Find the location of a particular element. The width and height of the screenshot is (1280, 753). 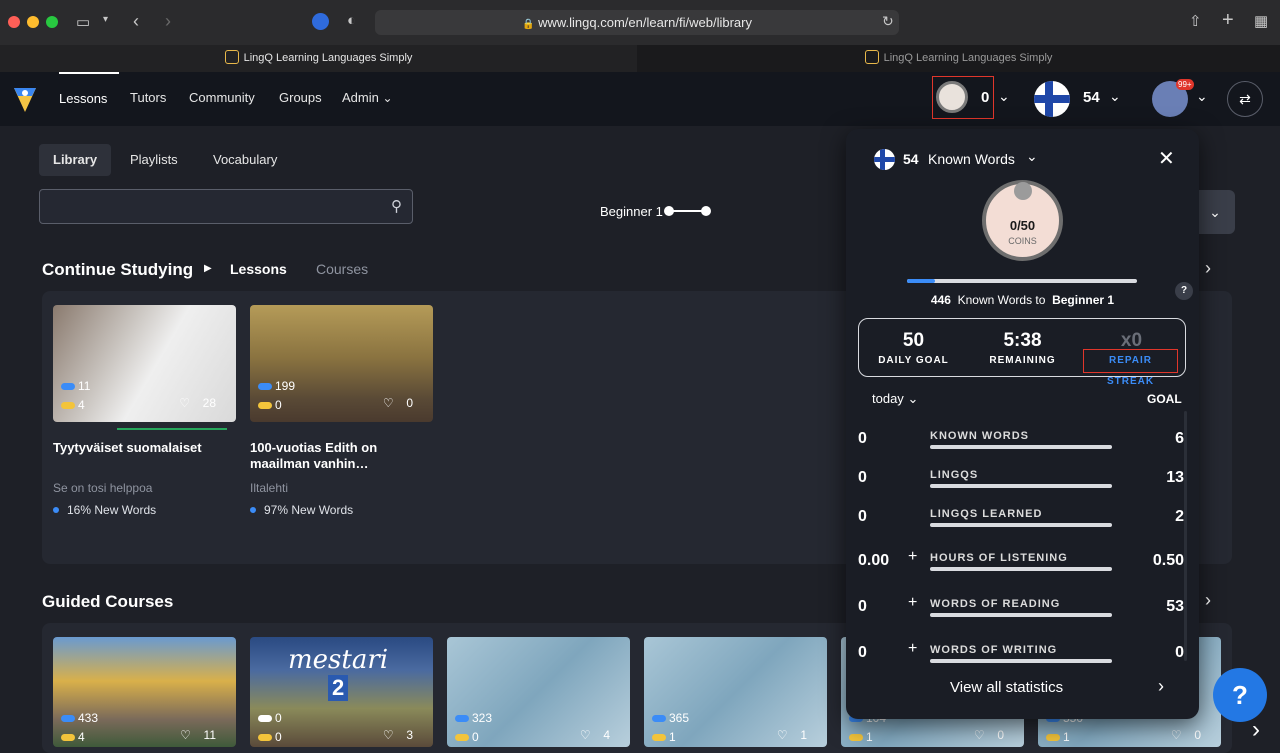

chevron-down-icon: ▾ is located at coordinates (105, 19).